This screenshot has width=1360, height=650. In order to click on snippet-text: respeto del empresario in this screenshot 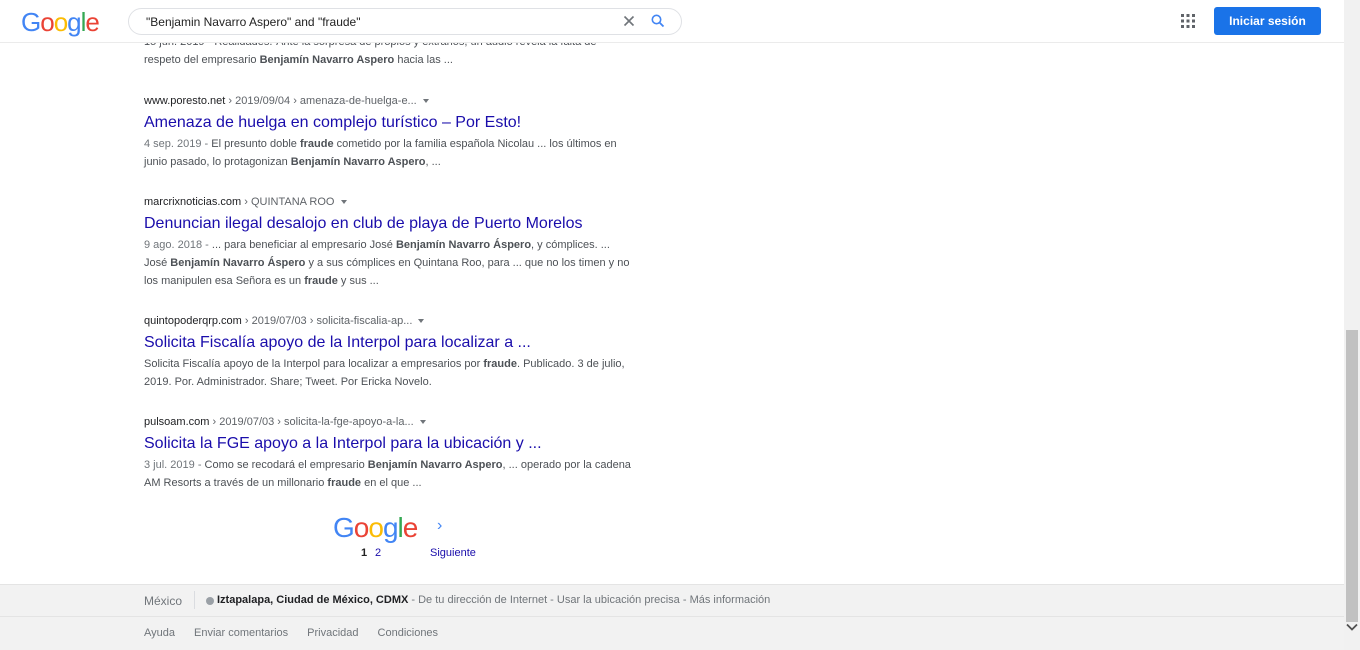, I will do `click(202, 60)`.